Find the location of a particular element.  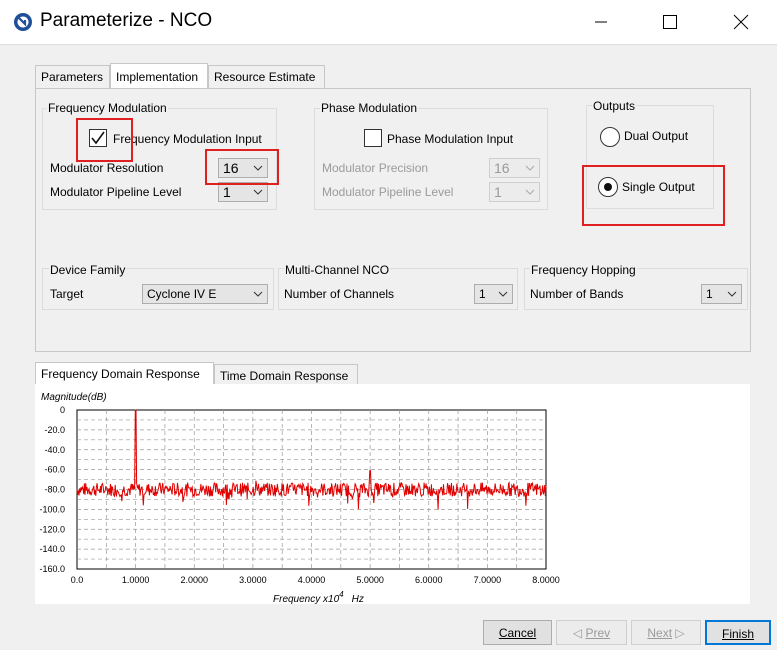

maximize-button is located at coordinates (670, 22).